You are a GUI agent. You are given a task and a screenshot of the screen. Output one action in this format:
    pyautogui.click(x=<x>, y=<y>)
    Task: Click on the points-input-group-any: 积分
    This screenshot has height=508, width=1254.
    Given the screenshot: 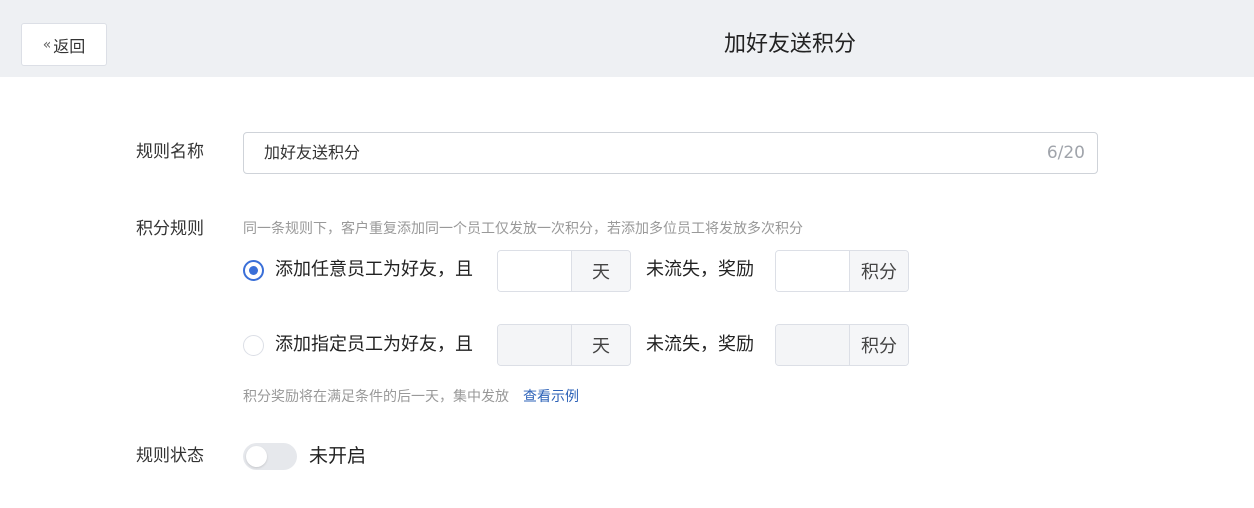 What is the action you would take?
    pyautogui.click(x=842, y=271)
    